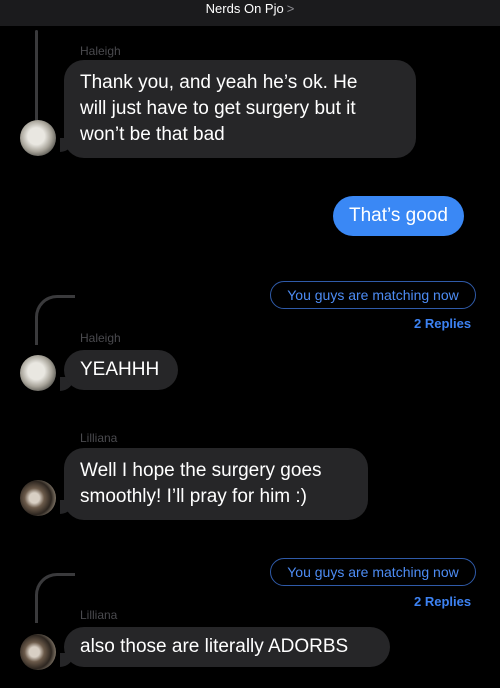  I want to click on thread-line, so click(36, 77).